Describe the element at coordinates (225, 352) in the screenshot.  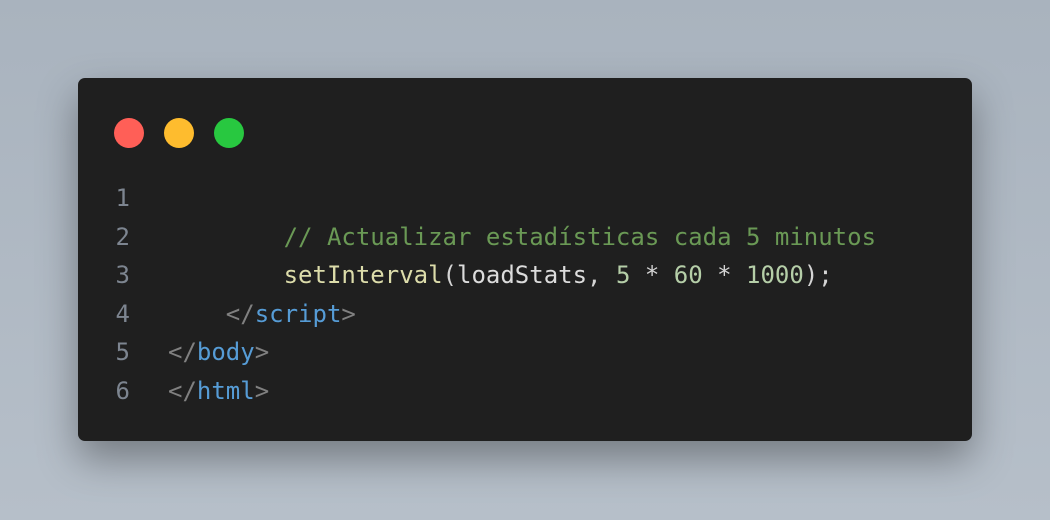
I see `code-token-tag: body` at that location.